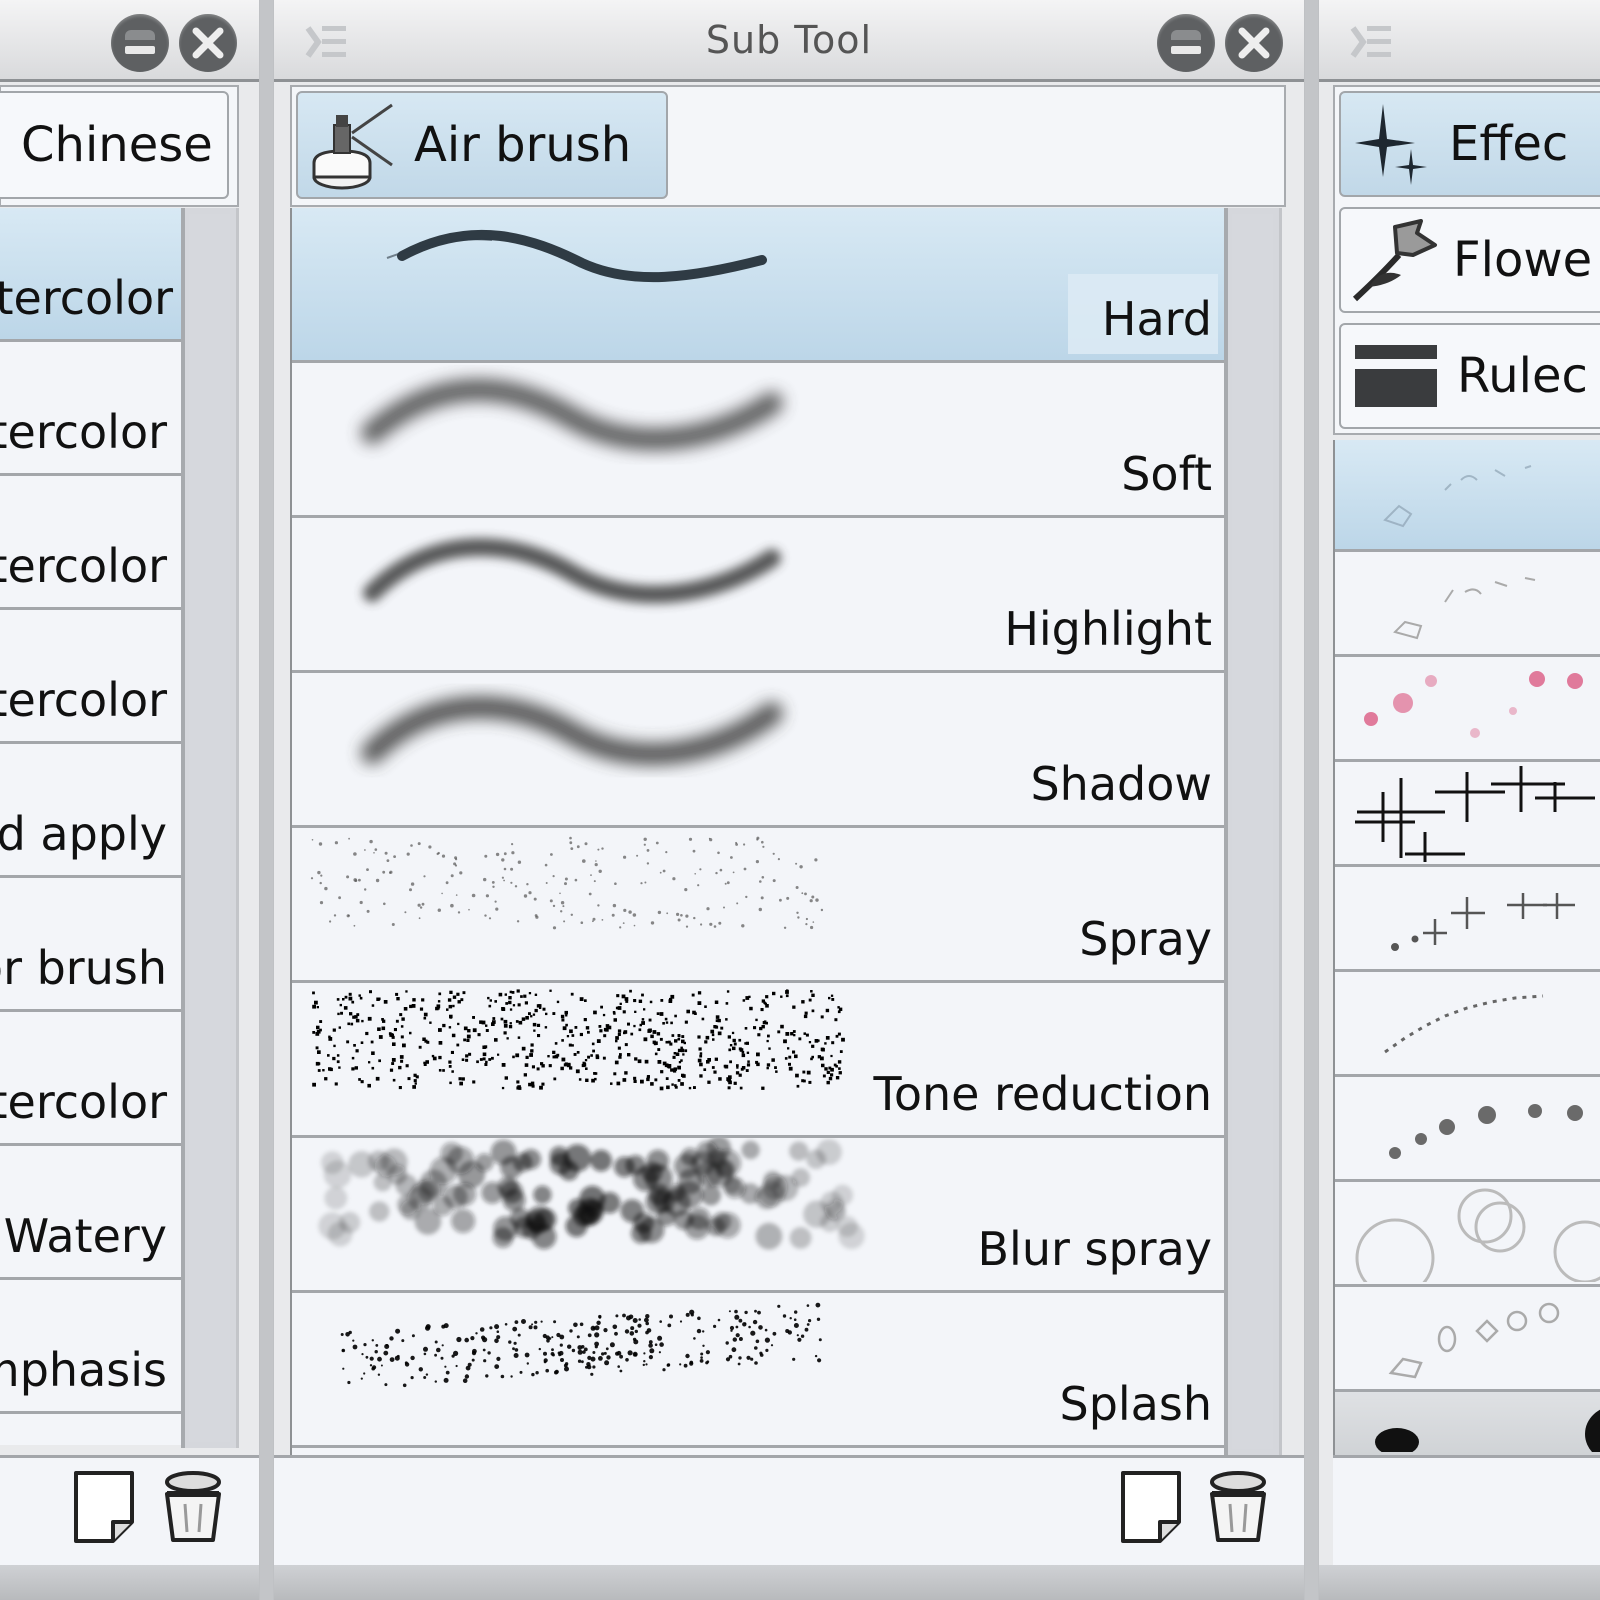  I want to click on list-item: Shadow, so click(758, 750).